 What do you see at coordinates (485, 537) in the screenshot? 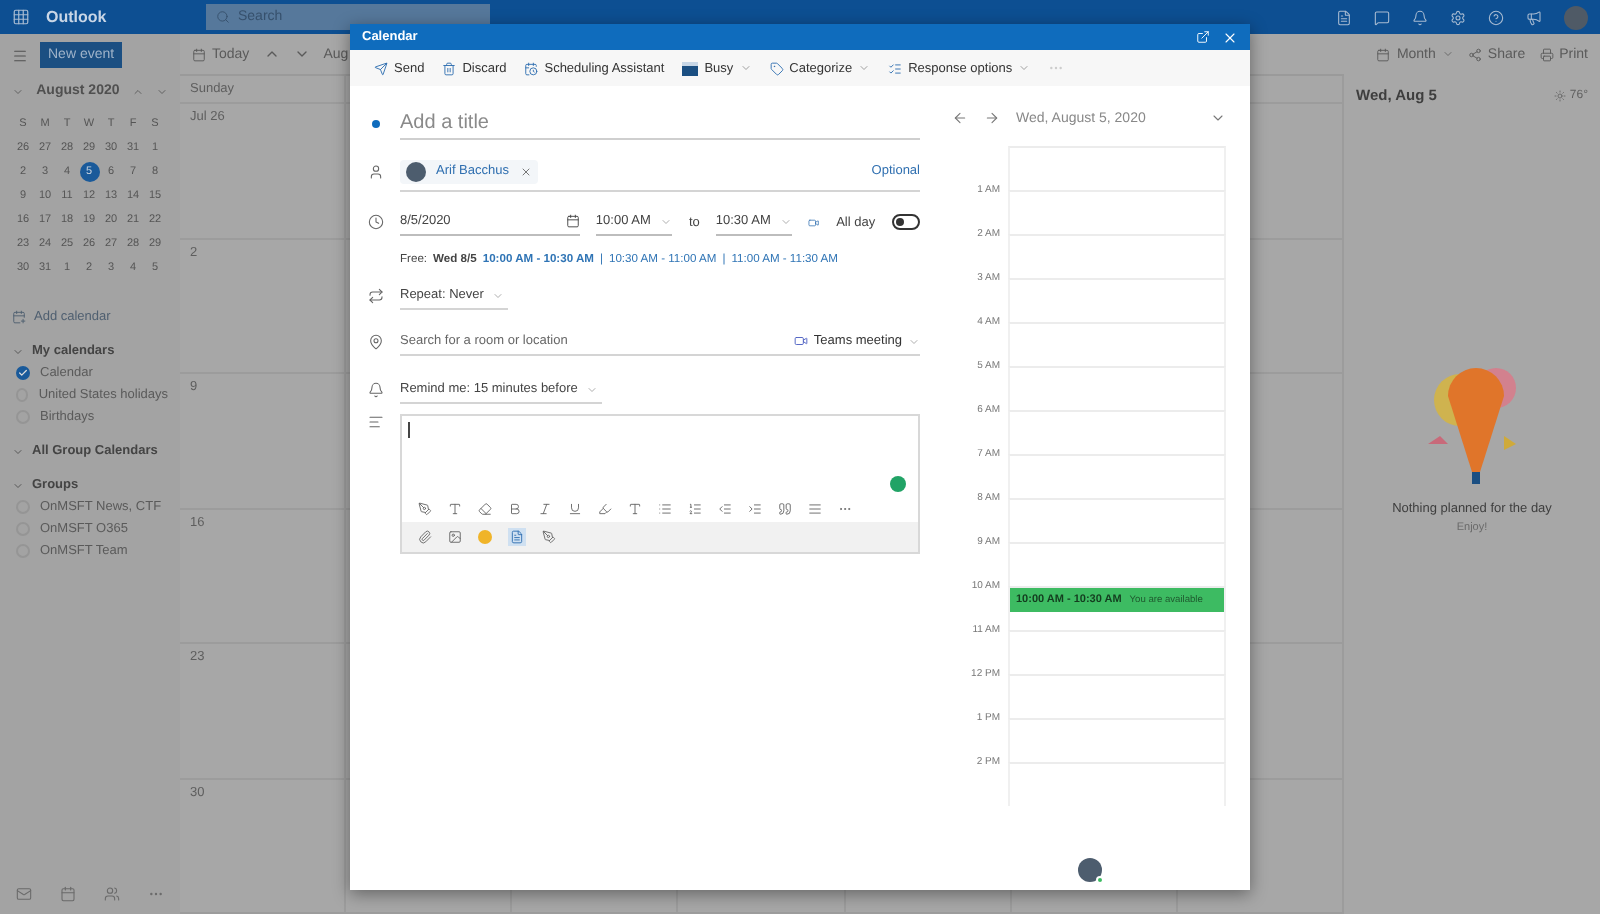
I see `emoji-icon` at bounding box center [485, 537].